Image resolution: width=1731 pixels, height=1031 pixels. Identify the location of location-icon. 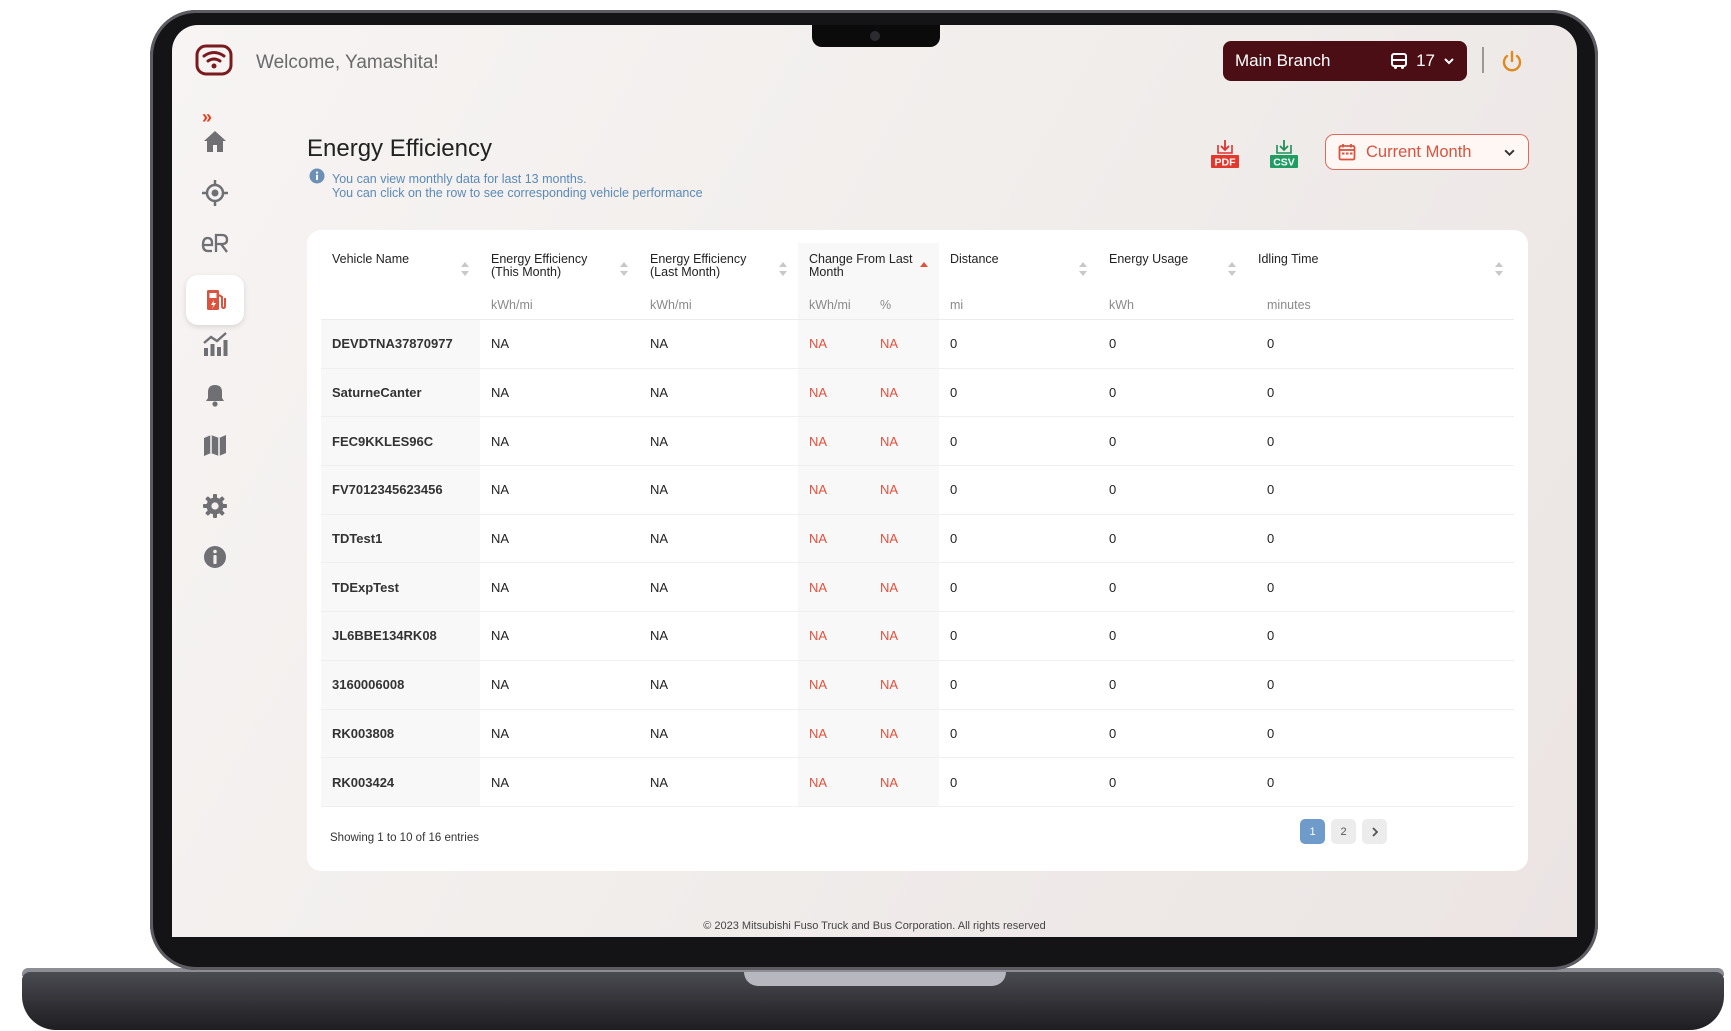
(215, 193).